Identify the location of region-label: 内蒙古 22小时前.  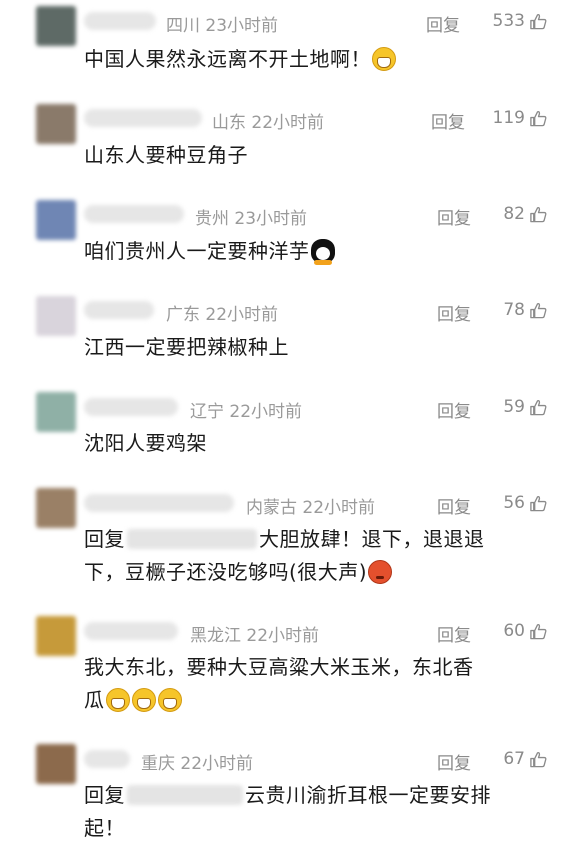
(311, 508).